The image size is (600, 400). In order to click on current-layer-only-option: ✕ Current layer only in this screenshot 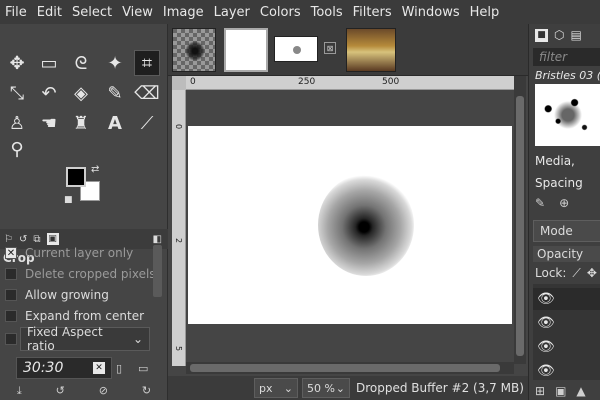, I will do `click(69, 253)`.